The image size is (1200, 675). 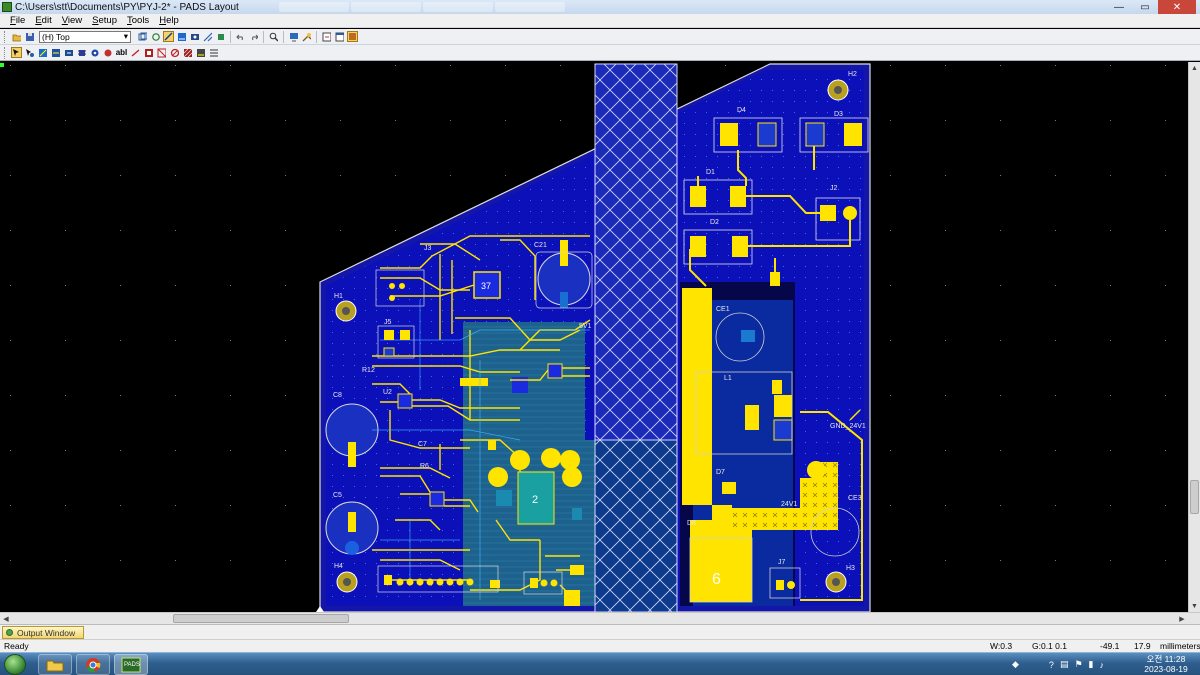 I want to click on layer-dropdown-value: (H) Top, so click(x=56, y=36).